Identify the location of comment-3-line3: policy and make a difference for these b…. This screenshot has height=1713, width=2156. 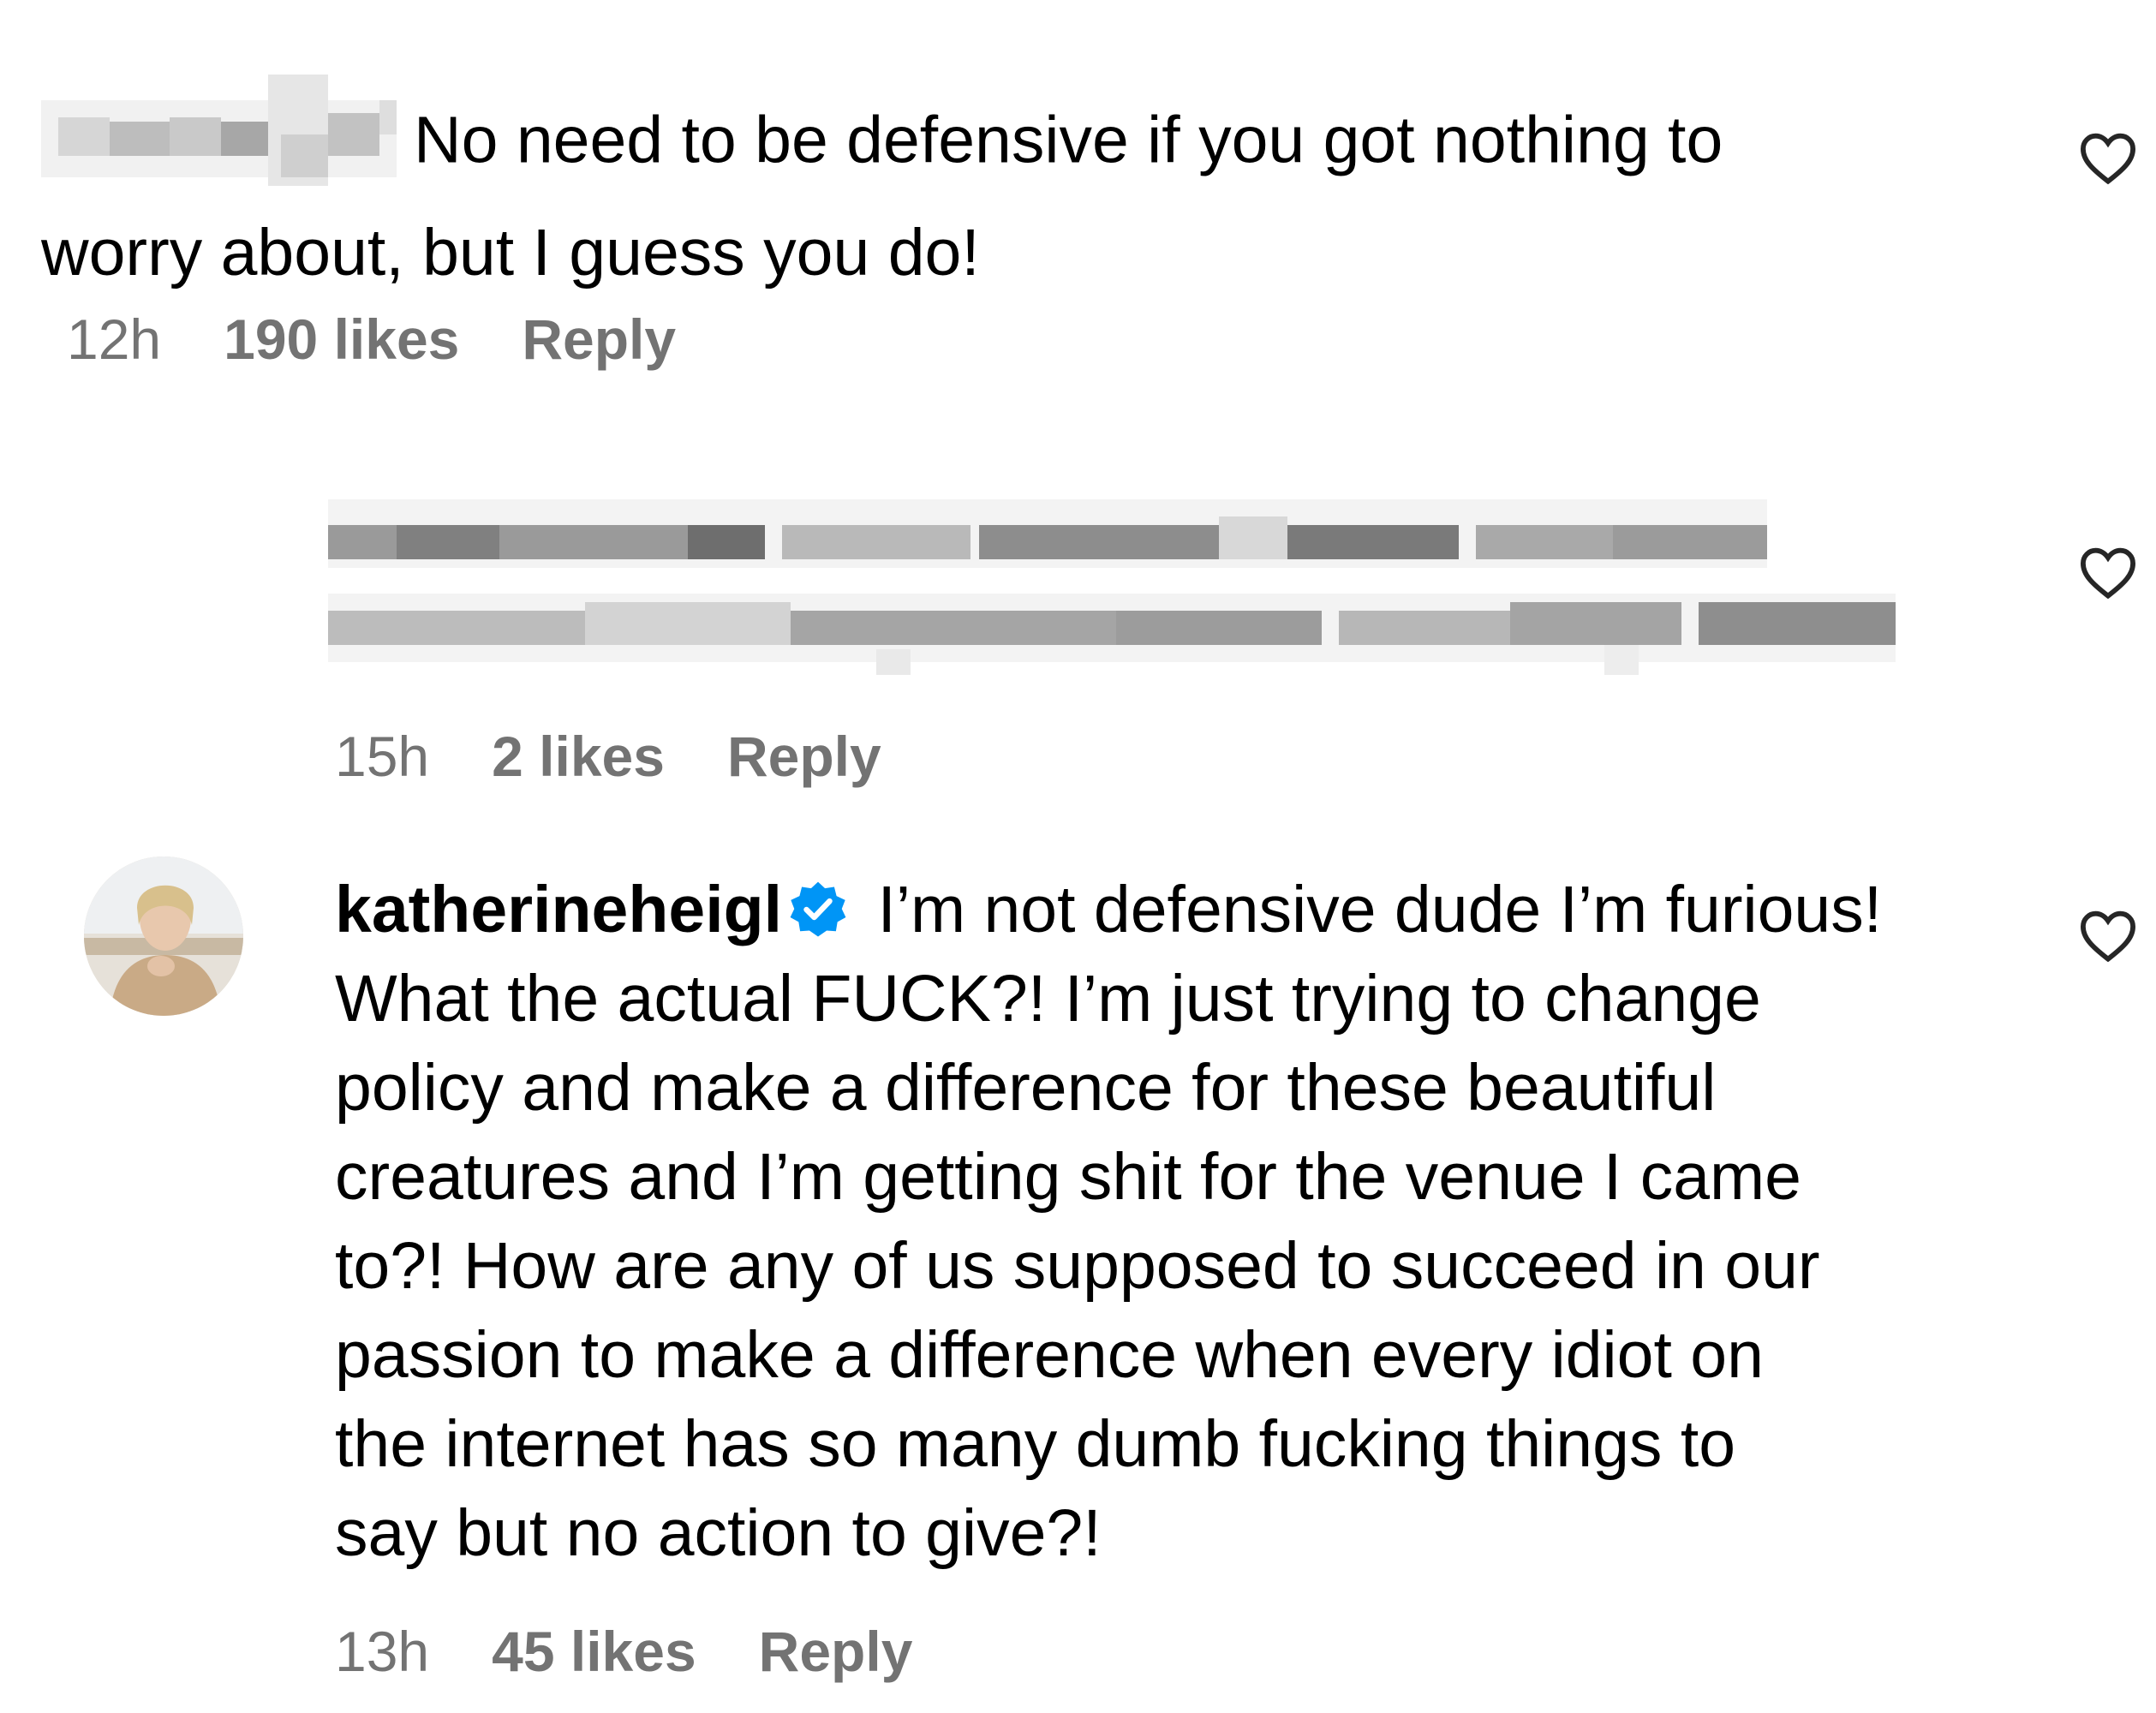
(1026, 1088).